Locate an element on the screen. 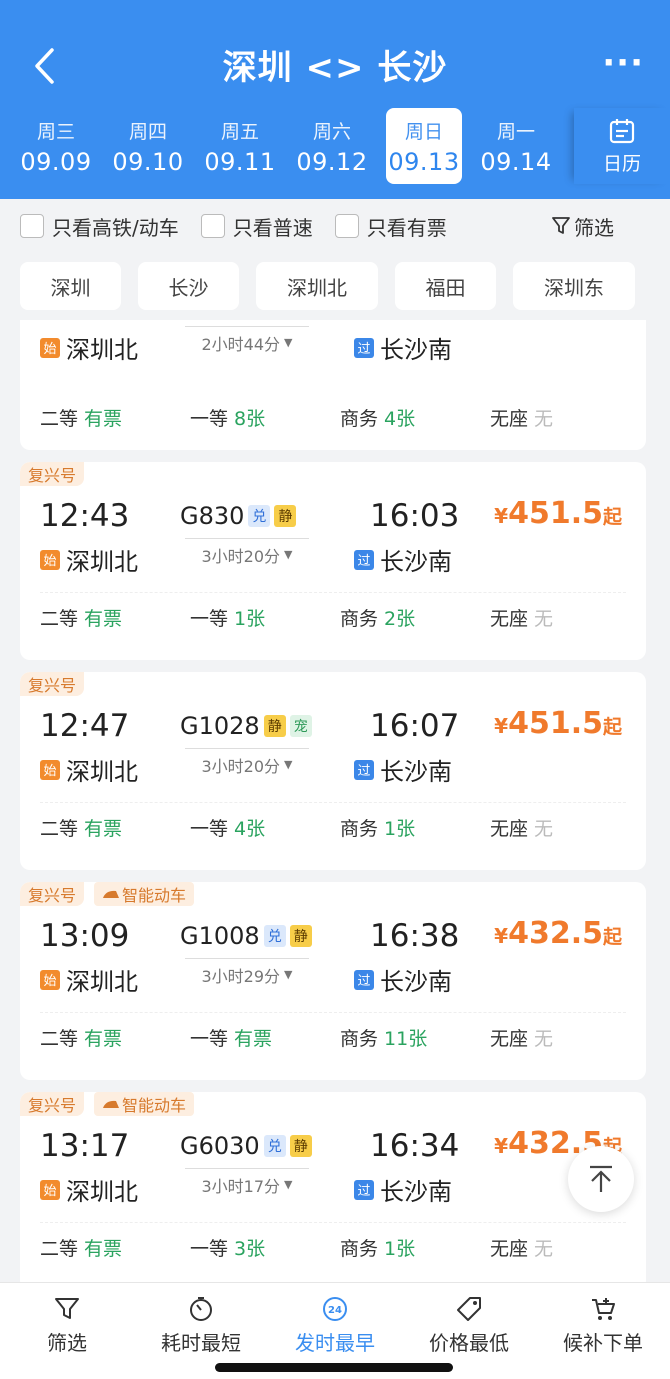 The image size is (670, 1379). bottom-nav-label: 价格最低 is located at coordinates (469, 1343).